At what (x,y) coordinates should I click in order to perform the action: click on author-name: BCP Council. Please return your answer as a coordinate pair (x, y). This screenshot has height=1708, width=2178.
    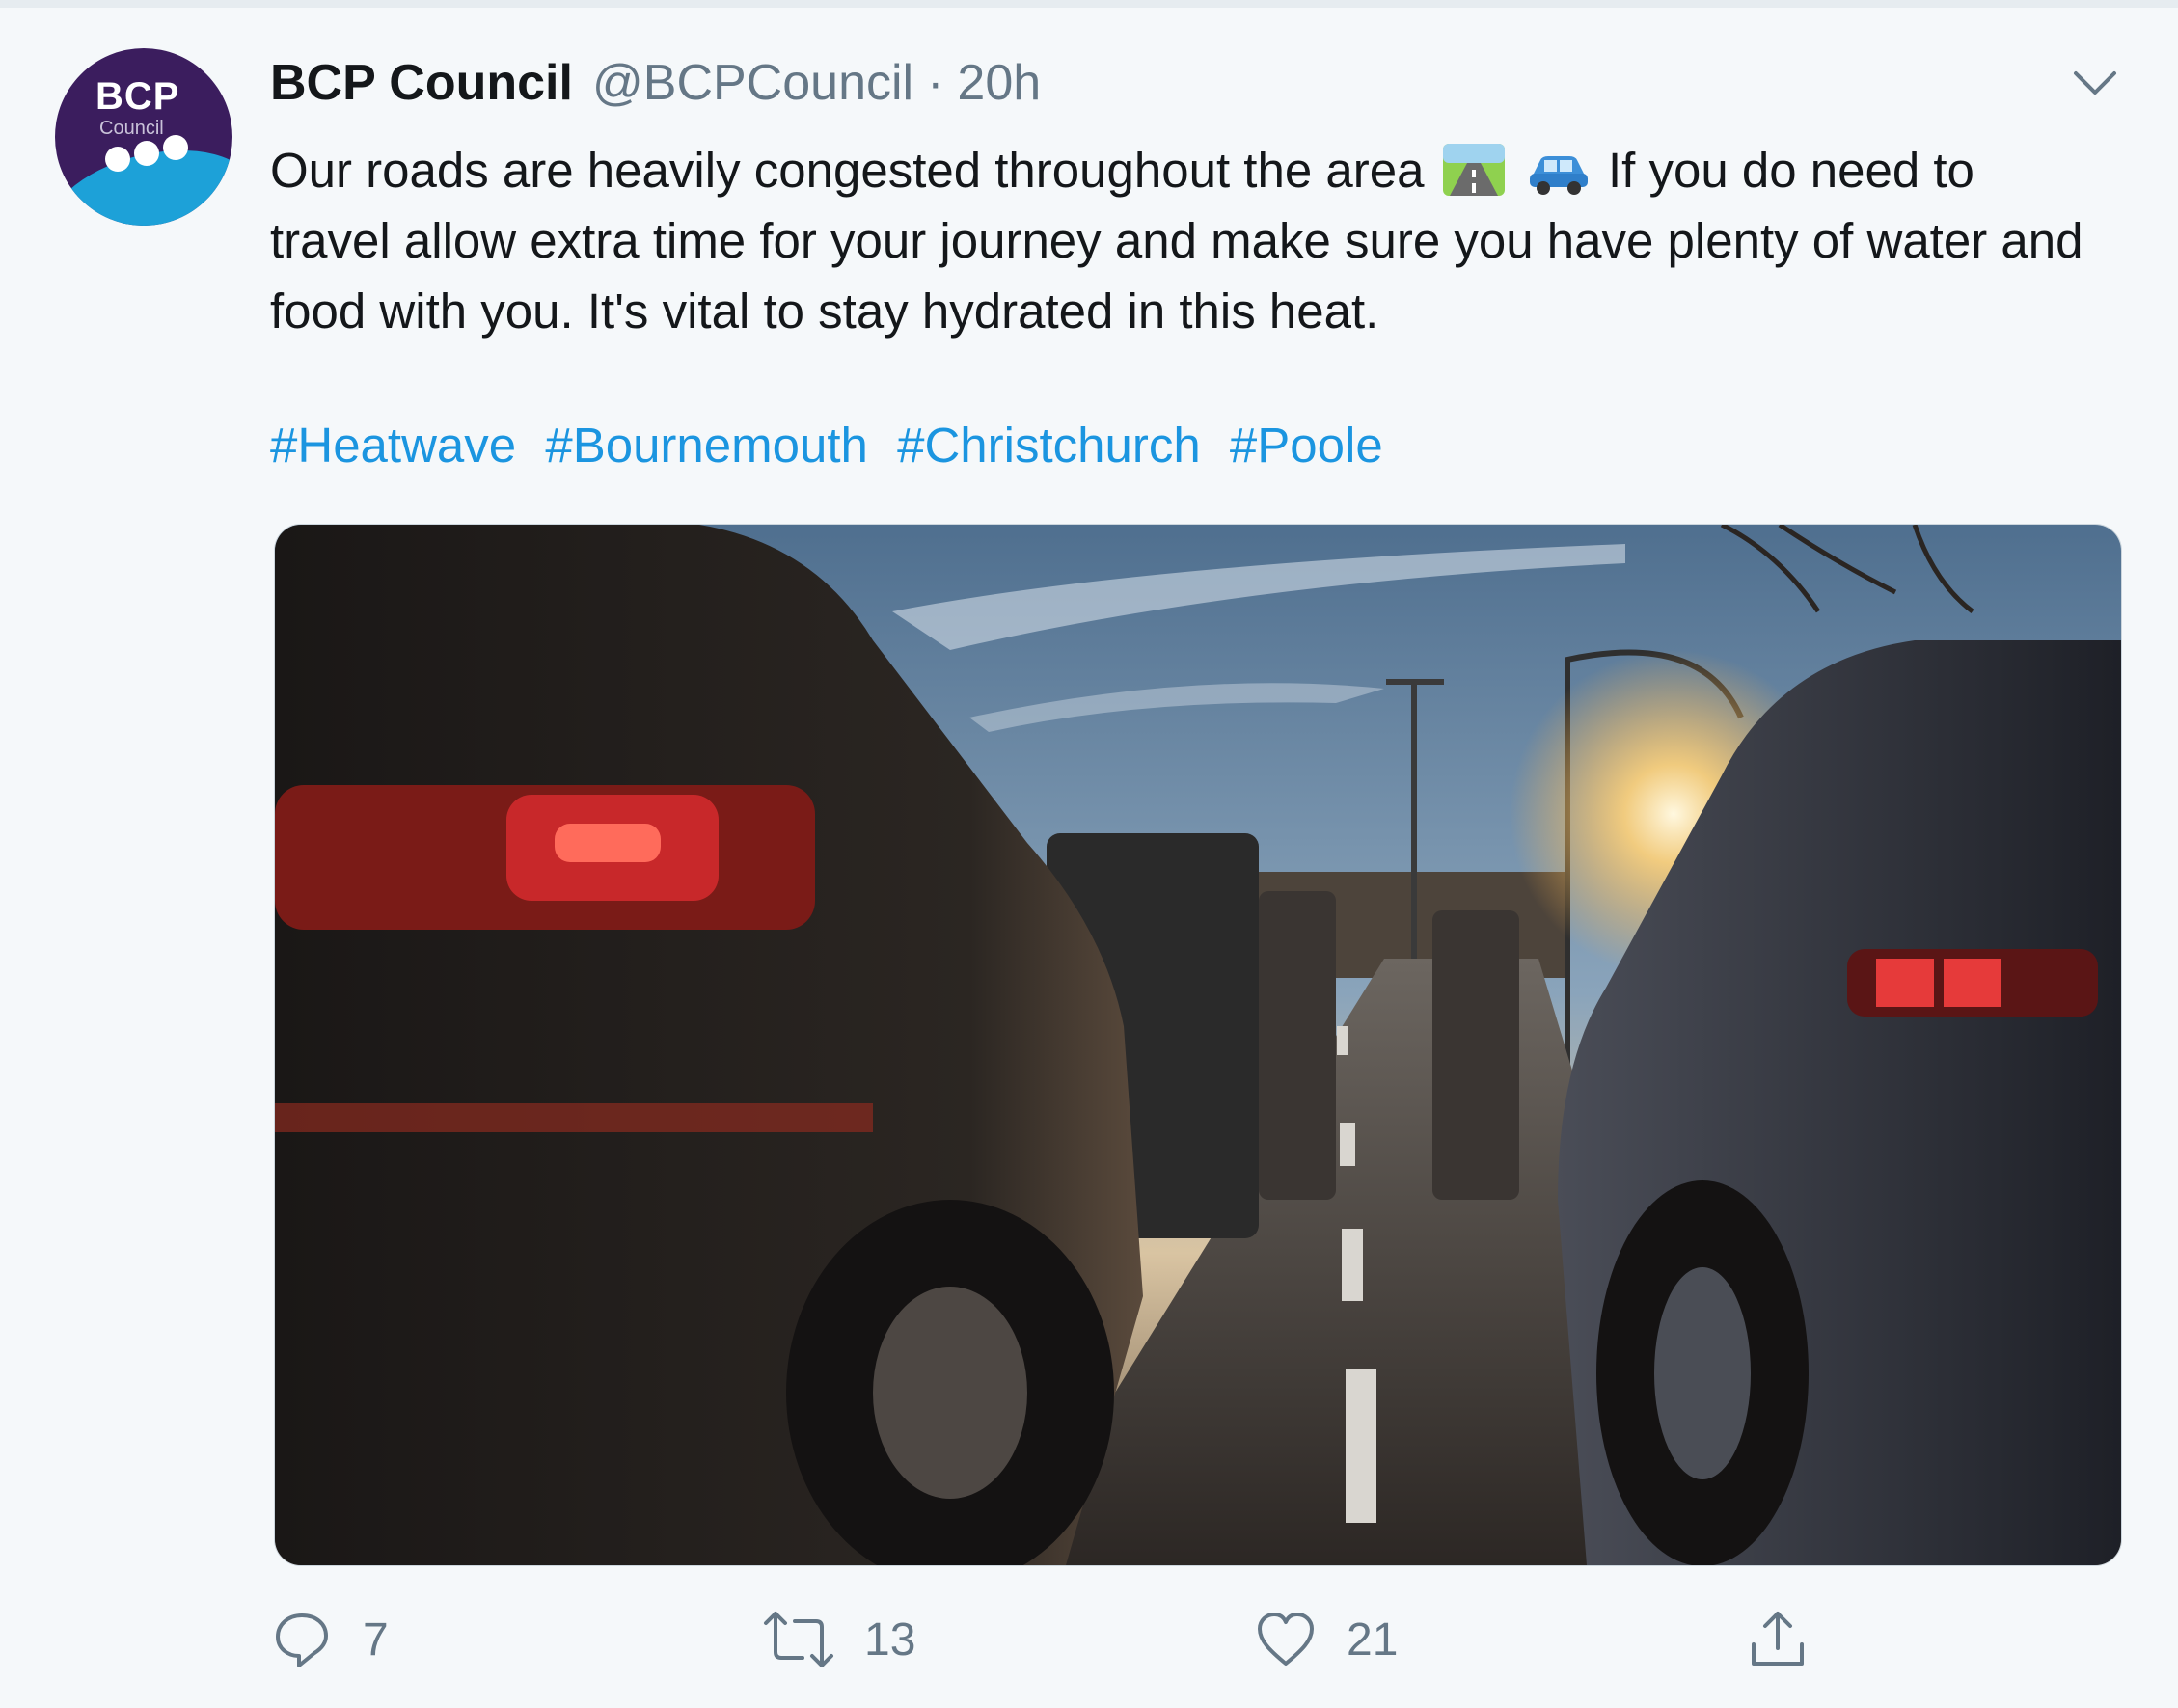
    Looking at the image, I should click on (422, 83).